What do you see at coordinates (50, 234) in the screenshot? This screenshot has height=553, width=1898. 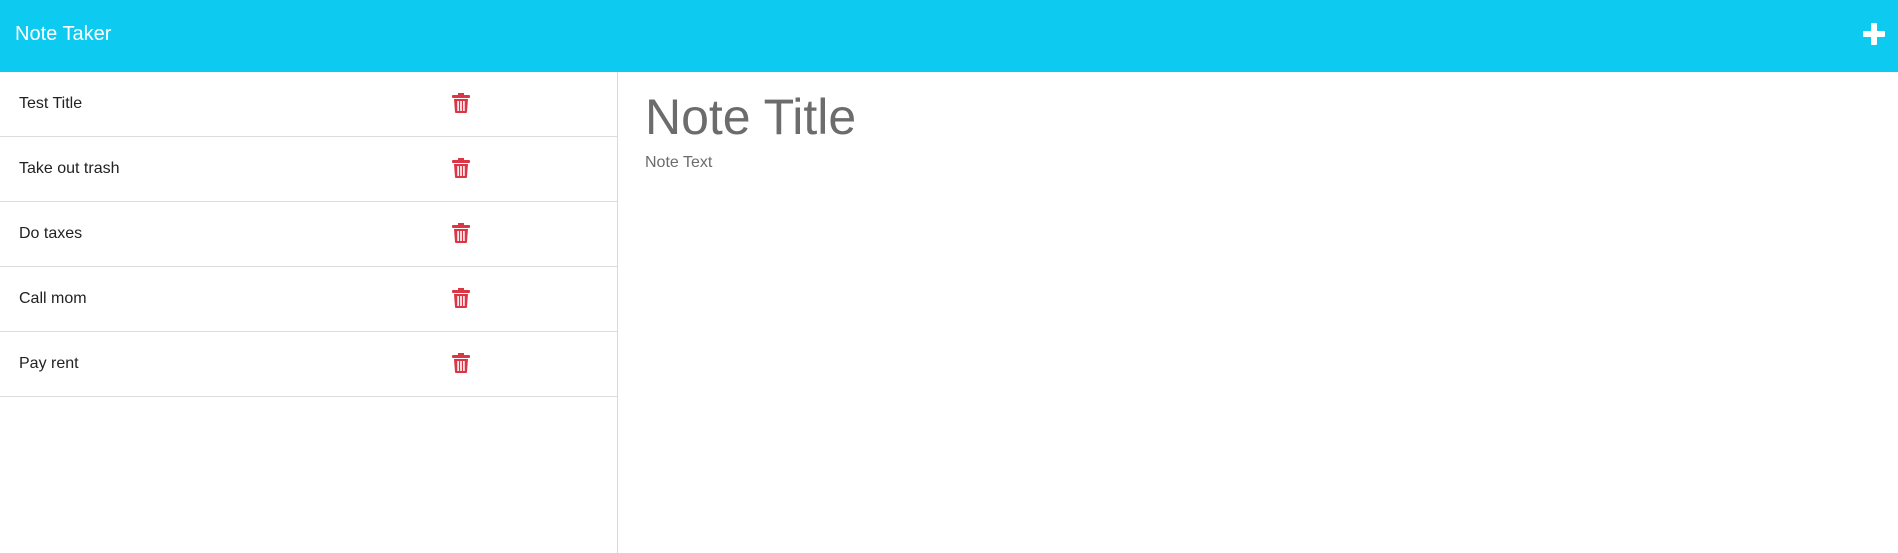 I see `note-item-title: Do taxes` at bounding box center [50, 234].